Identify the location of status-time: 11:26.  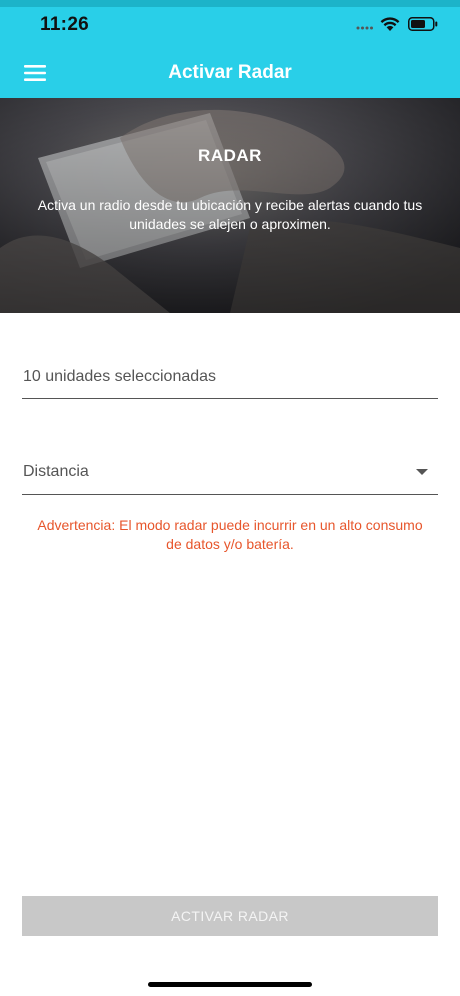
(65, 24).